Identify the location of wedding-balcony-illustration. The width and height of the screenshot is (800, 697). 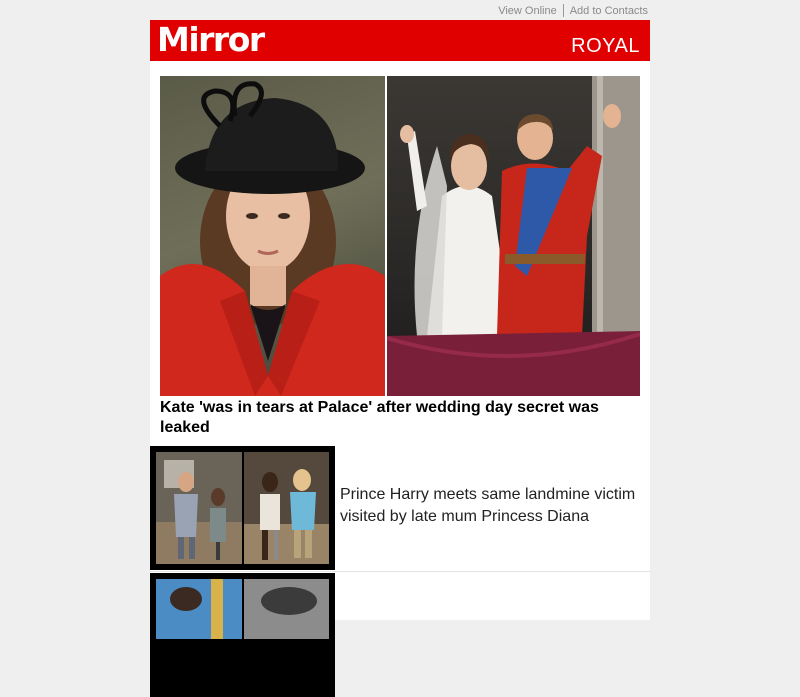
(513, 236).